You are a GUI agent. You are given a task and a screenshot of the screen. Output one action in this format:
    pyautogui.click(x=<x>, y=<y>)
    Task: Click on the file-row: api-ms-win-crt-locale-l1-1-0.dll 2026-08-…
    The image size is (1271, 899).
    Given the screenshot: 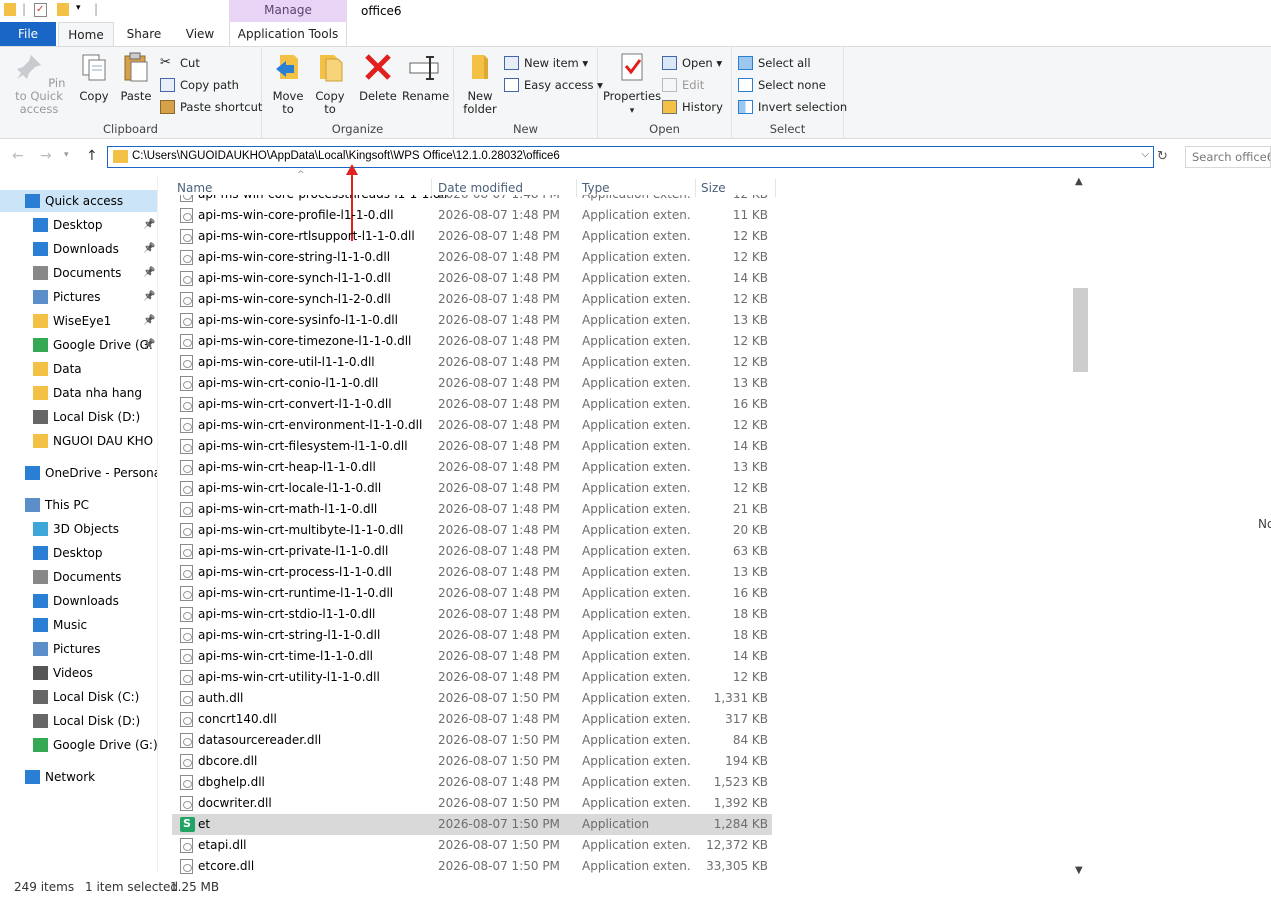 What is the action you would take?
    pyautogui.click(x=472, y=488)
    